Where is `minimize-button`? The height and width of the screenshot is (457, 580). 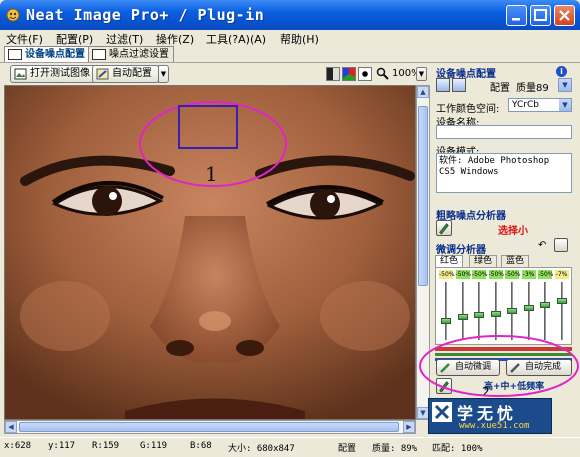
minimize-button is located at coordinates (516, 15).